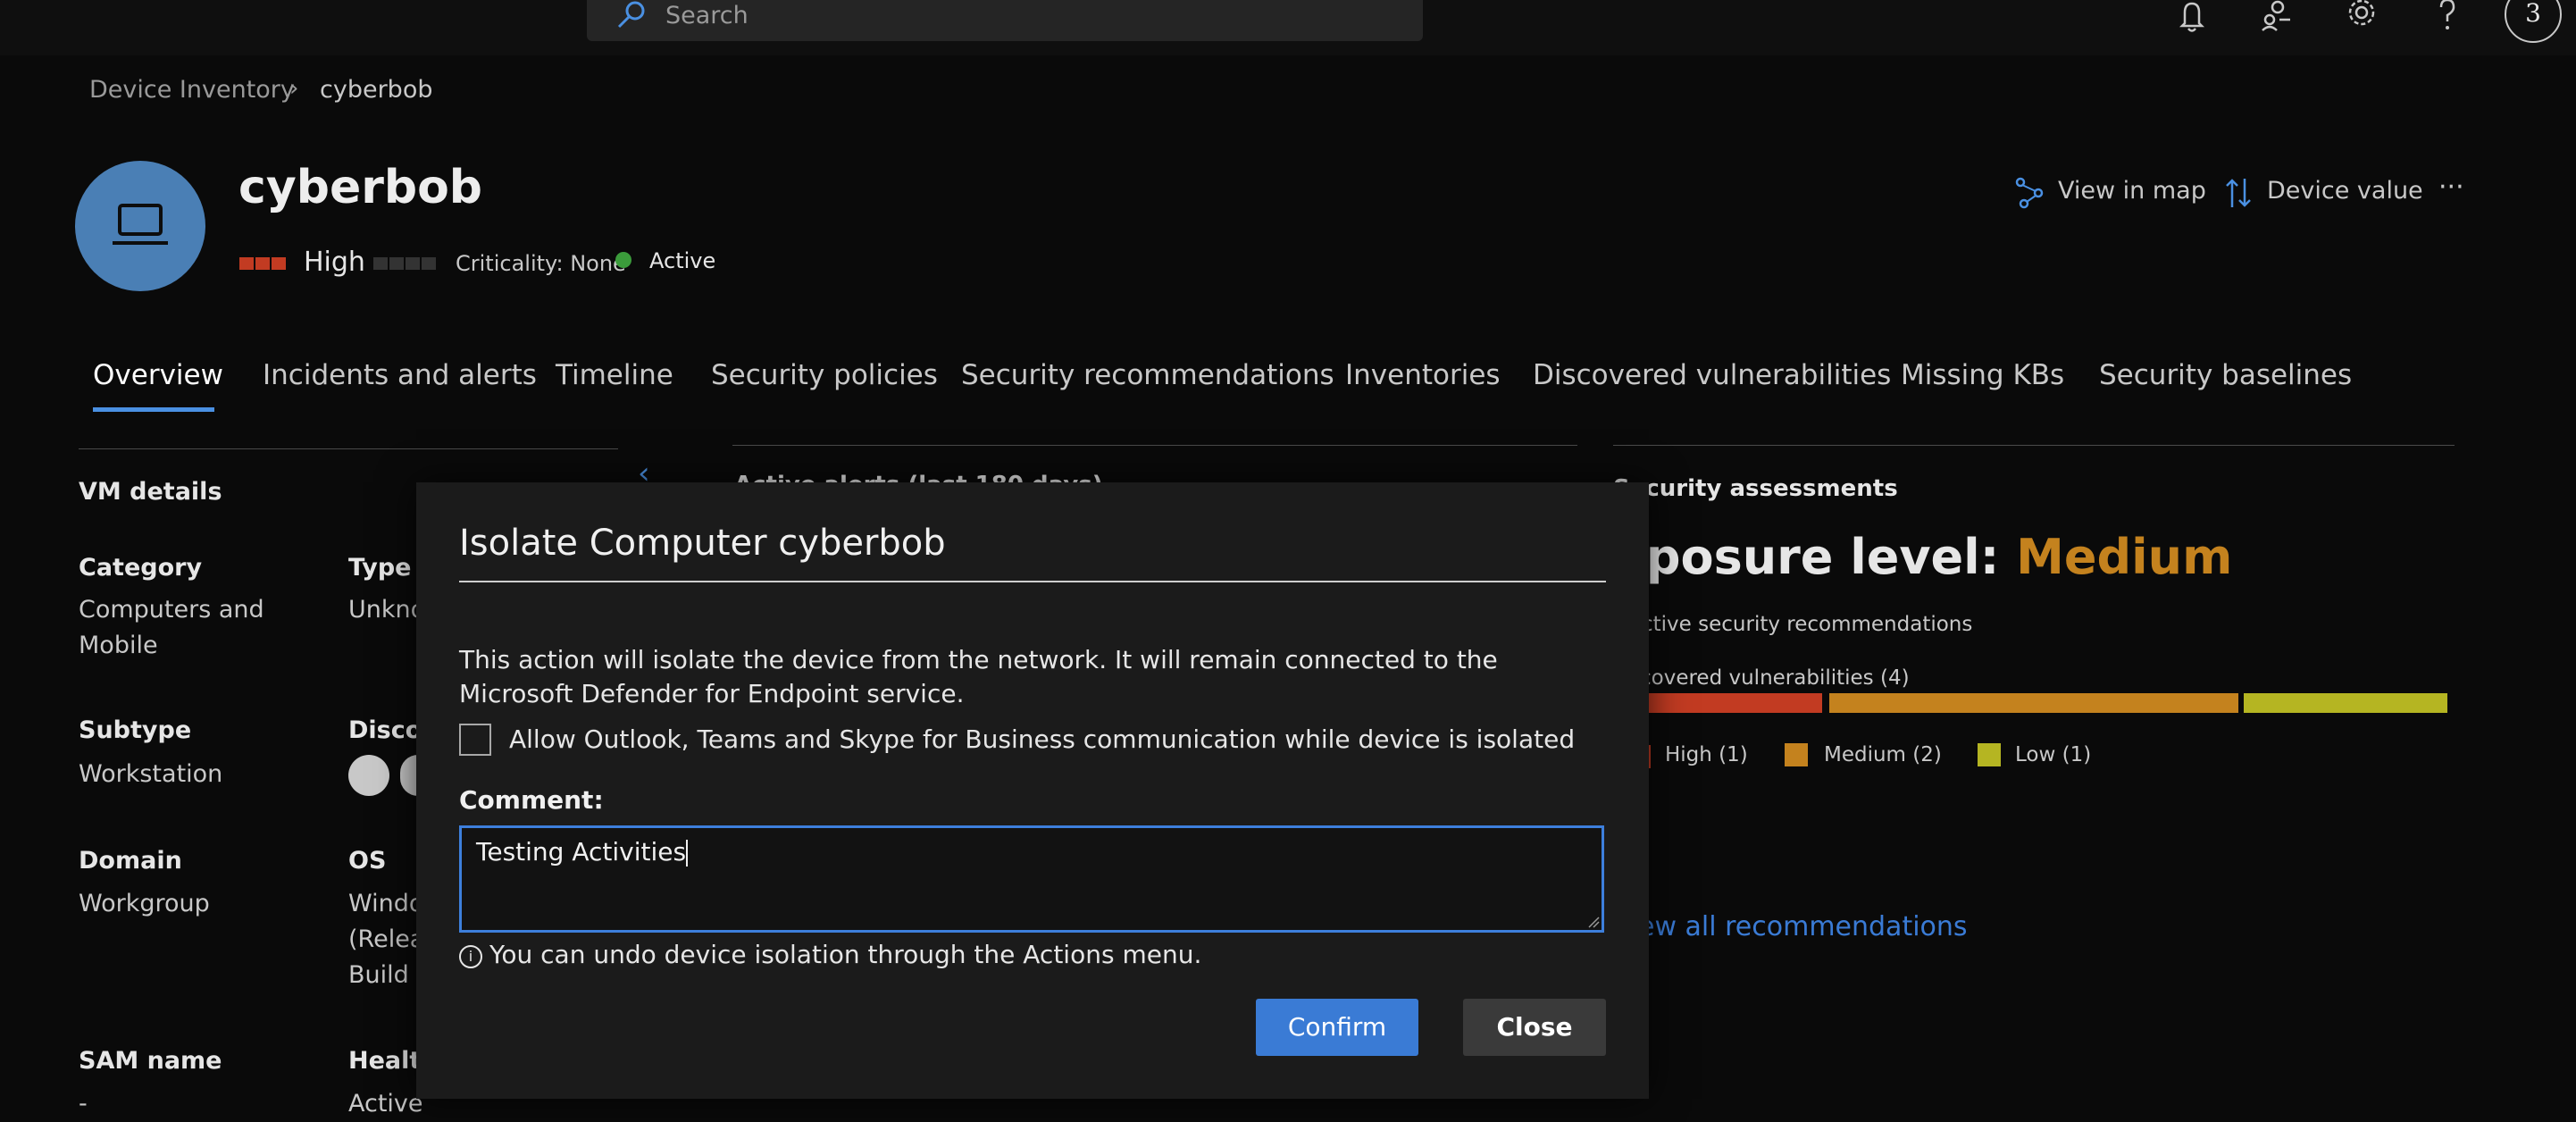 The width and height of the screenshot is (2576, 1122). I want to click on tab-timeline: Timeline, so click(615, 375).